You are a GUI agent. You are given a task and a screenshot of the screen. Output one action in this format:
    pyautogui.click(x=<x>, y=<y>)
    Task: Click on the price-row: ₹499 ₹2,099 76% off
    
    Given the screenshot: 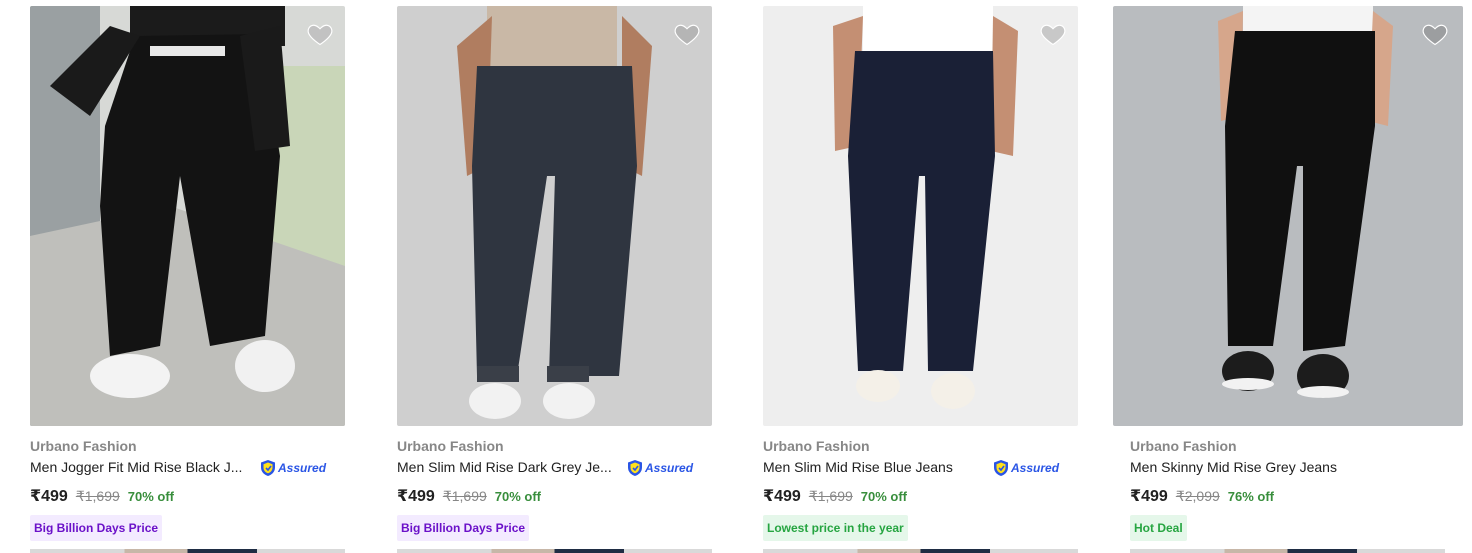 What is the action you would take?
    pyautogui.click(x=1202, y=496)
    